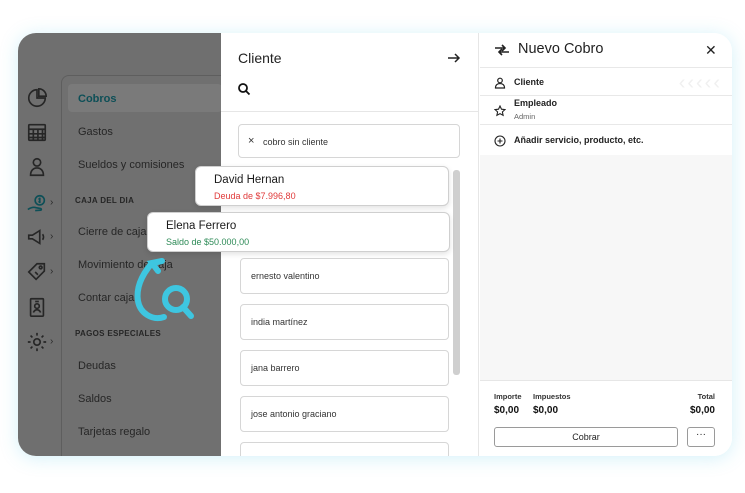 The image size is (745, 493). I want to click on client-card-debt: David Hernan Deuda de $7.996,80, so click(322, 186).